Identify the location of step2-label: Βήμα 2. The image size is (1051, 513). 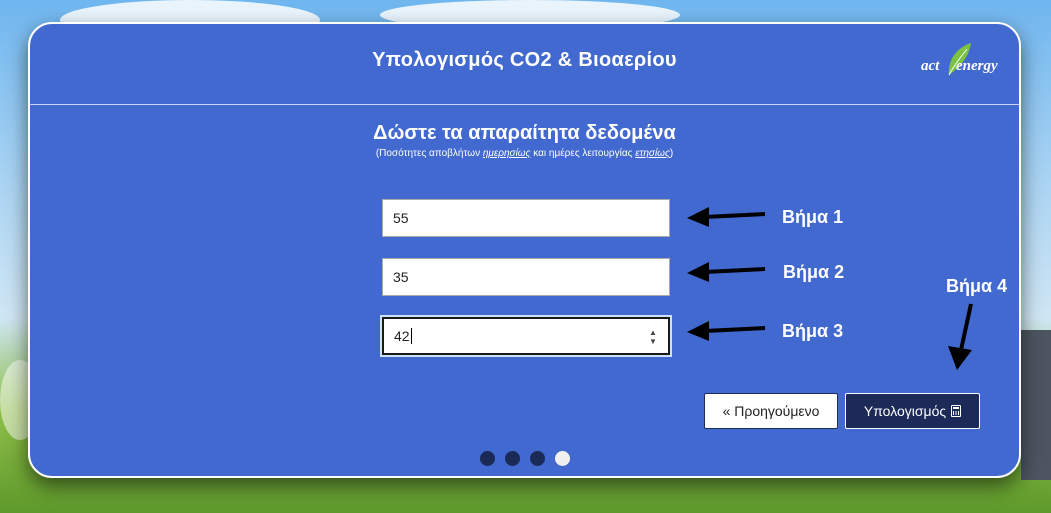
(814, 272).